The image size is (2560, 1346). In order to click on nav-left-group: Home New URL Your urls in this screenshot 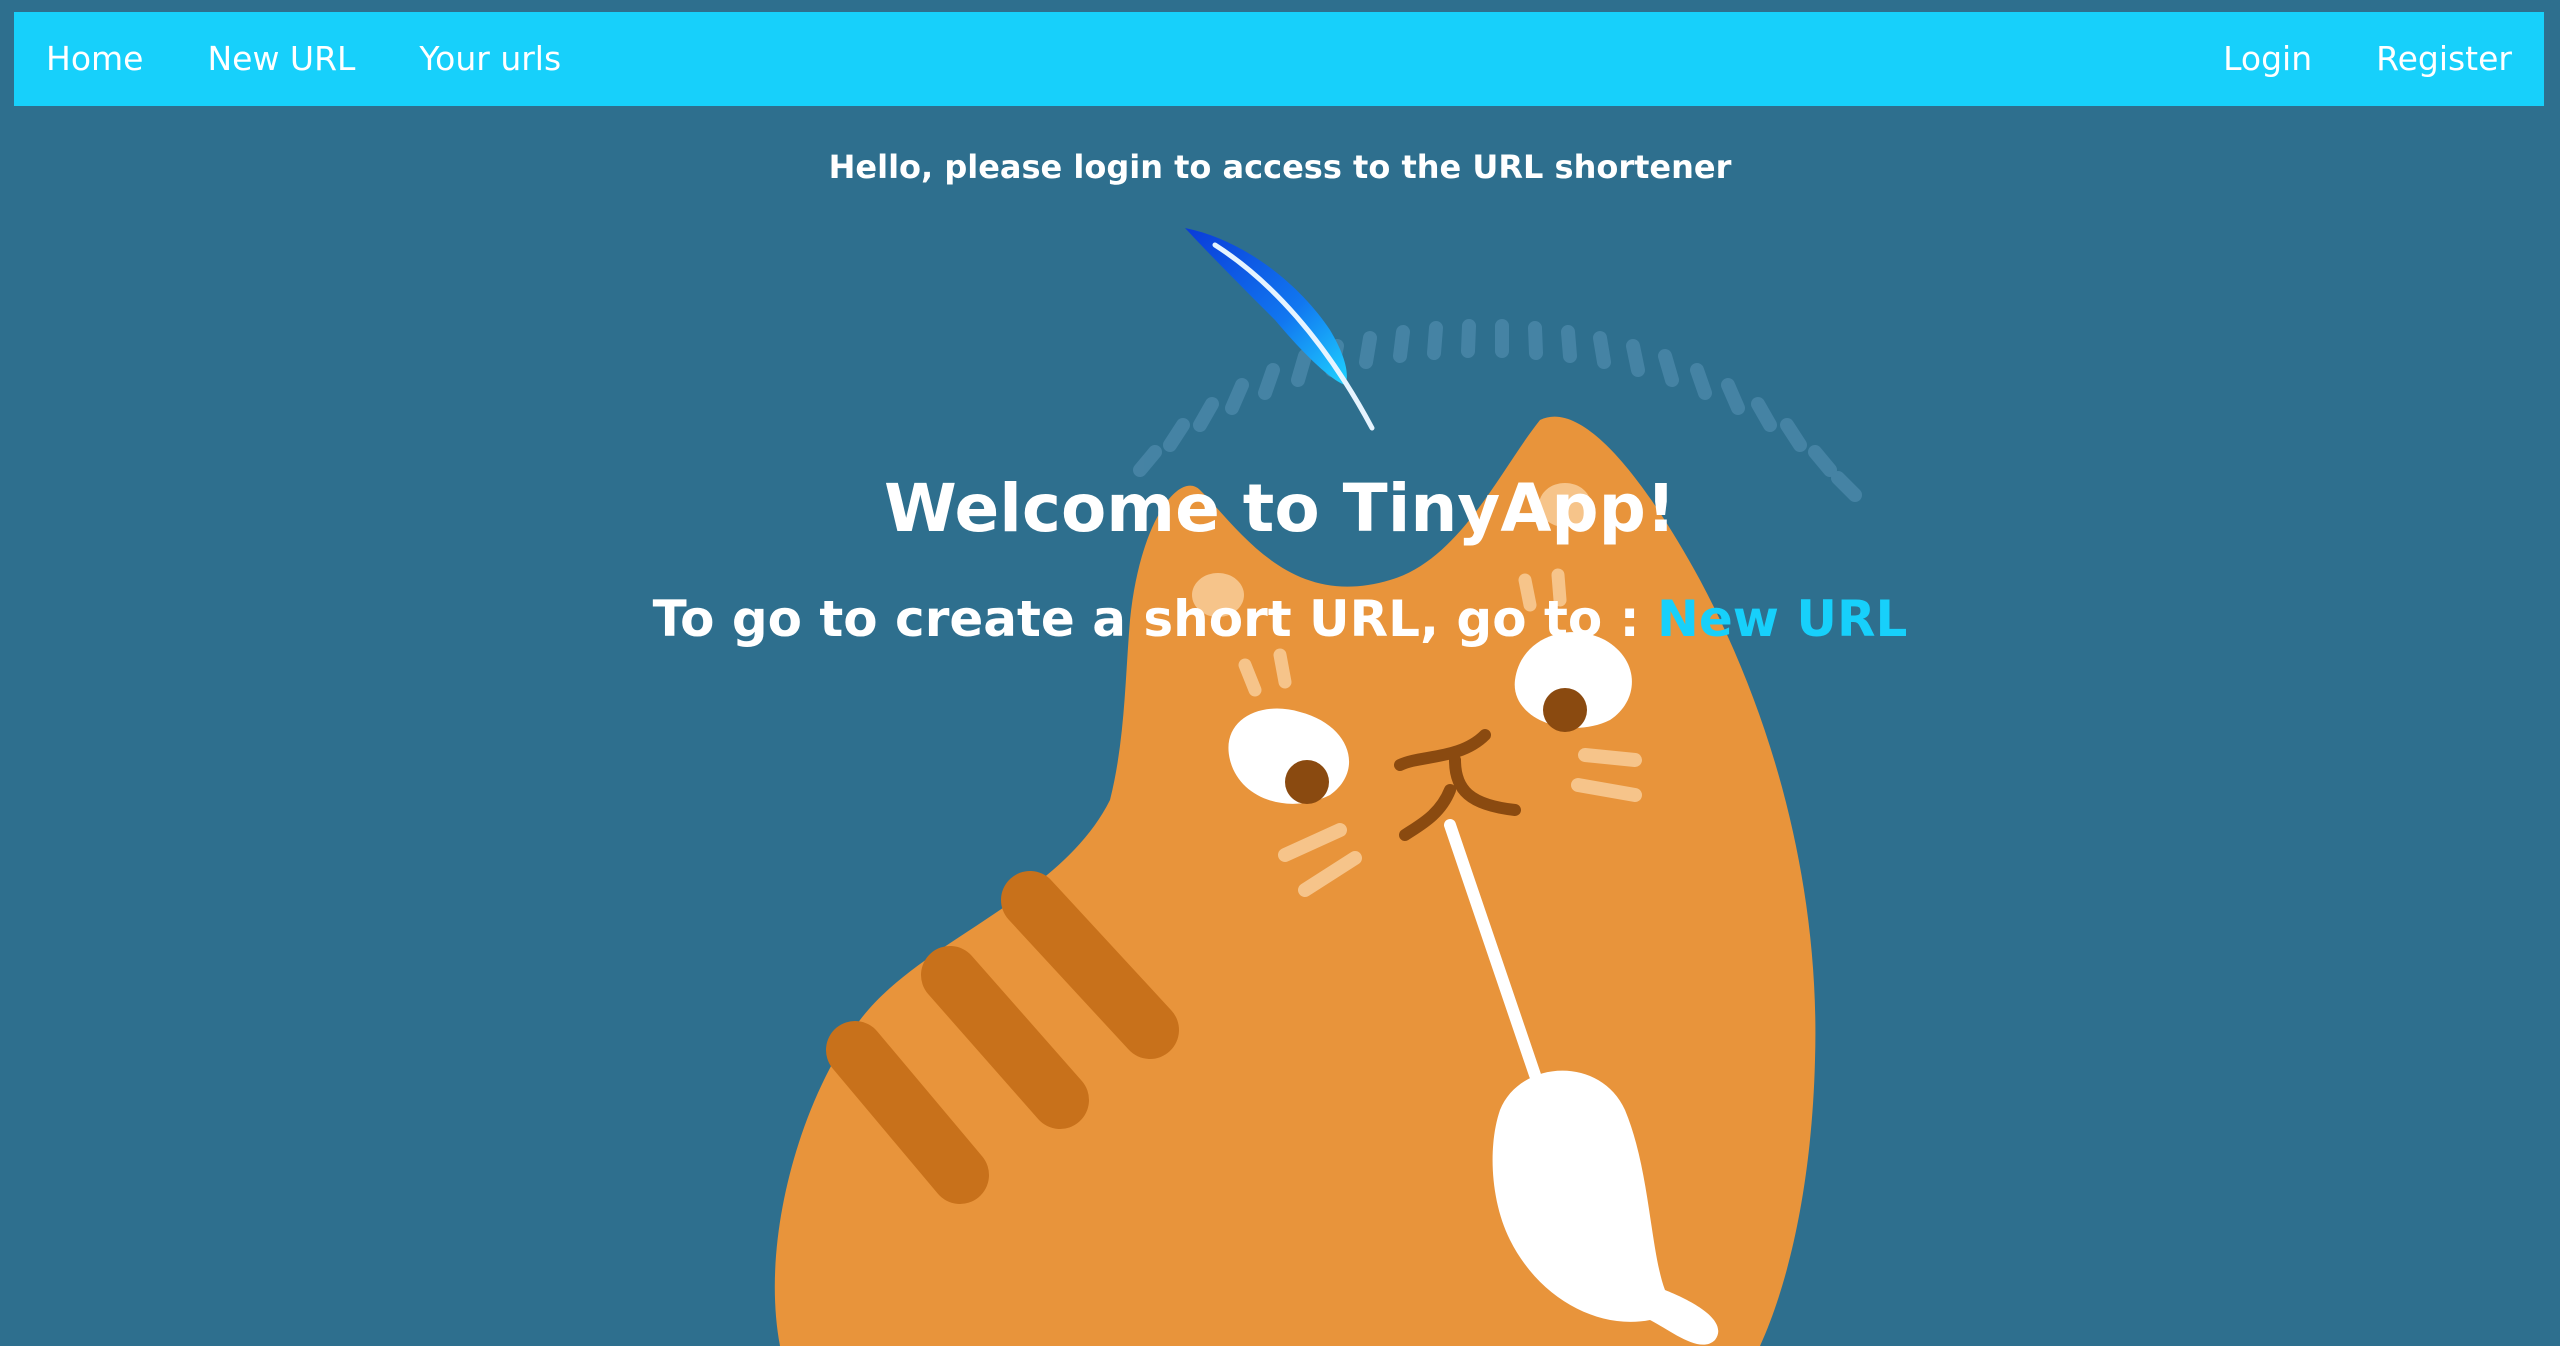, I will do `click(303, 59)`.